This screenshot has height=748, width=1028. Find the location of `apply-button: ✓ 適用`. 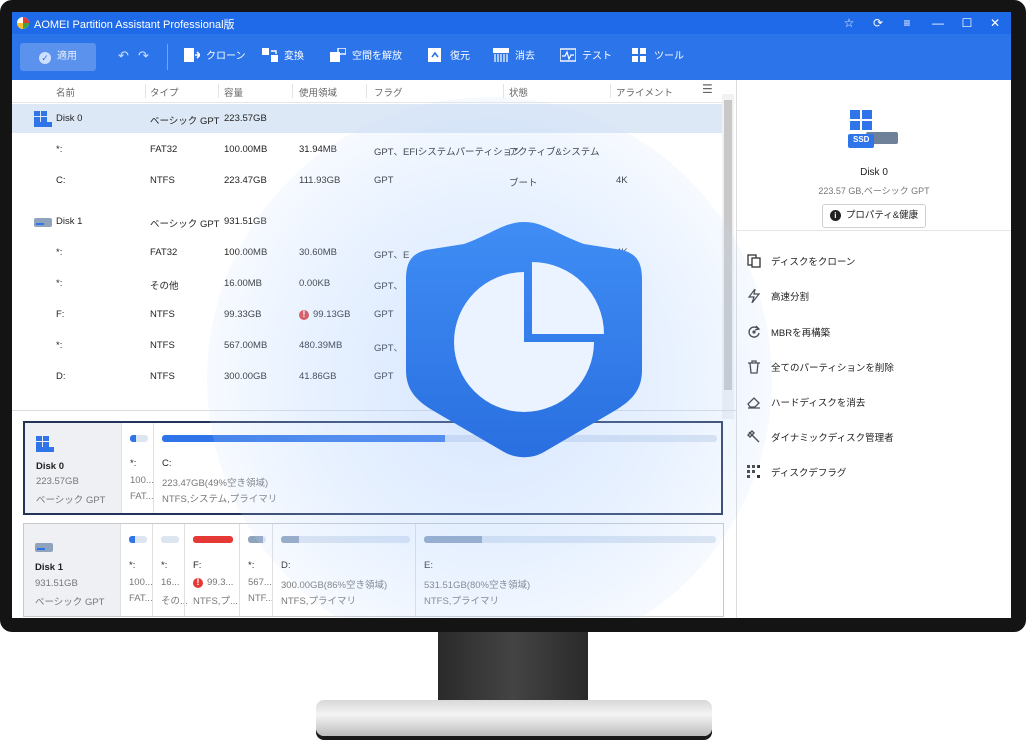

apply-button: ✓ 適用 is located at coordinates (58, 57).